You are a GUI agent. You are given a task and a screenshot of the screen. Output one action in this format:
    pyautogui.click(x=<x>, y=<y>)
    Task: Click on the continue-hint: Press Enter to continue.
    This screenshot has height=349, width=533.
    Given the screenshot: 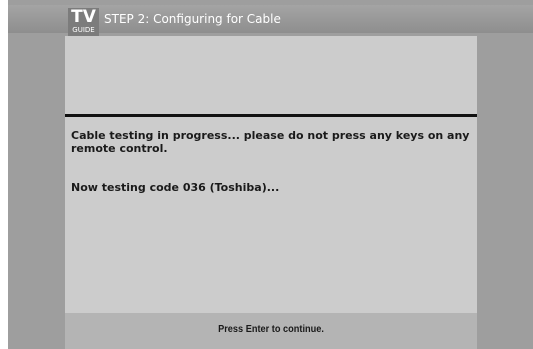 What is the action you would take?
    pyautogui.click(x=271, y=329)
    